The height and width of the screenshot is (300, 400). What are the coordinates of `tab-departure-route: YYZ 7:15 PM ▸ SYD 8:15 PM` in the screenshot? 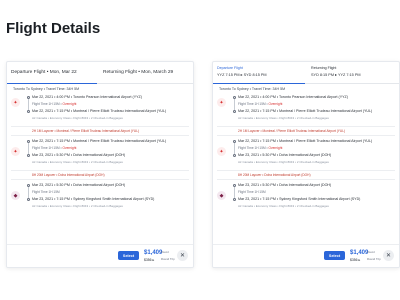 It's located at (242, 75).